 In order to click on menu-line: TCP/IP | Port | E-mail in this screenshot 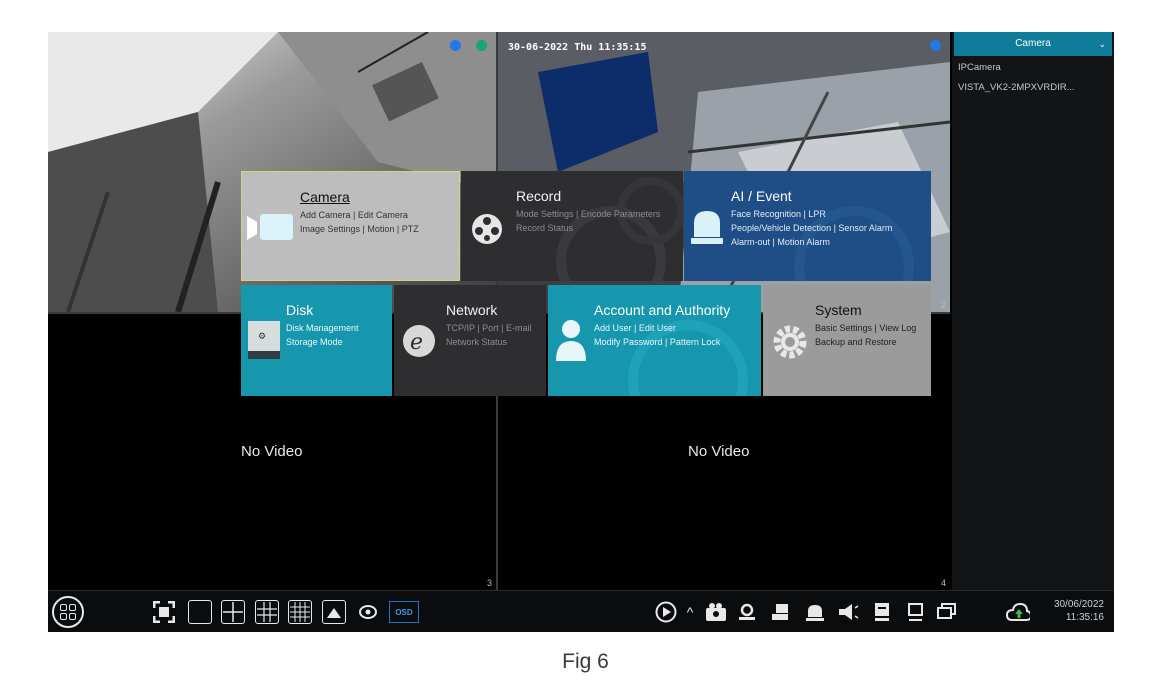, I will do `click(489, 328)`.